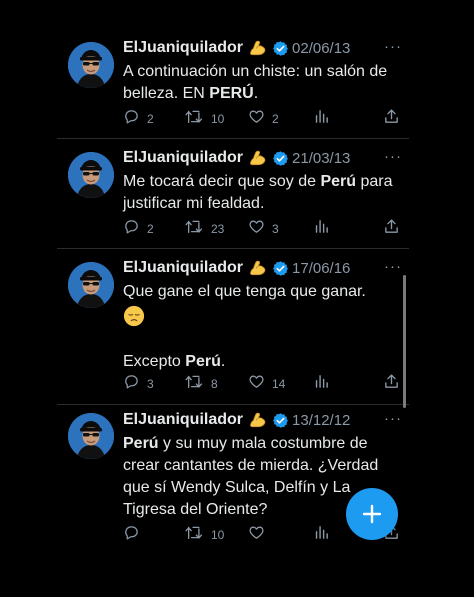 This screenshot has width=474, height=597. I want to click on like-button: 2, so click(263, 119).